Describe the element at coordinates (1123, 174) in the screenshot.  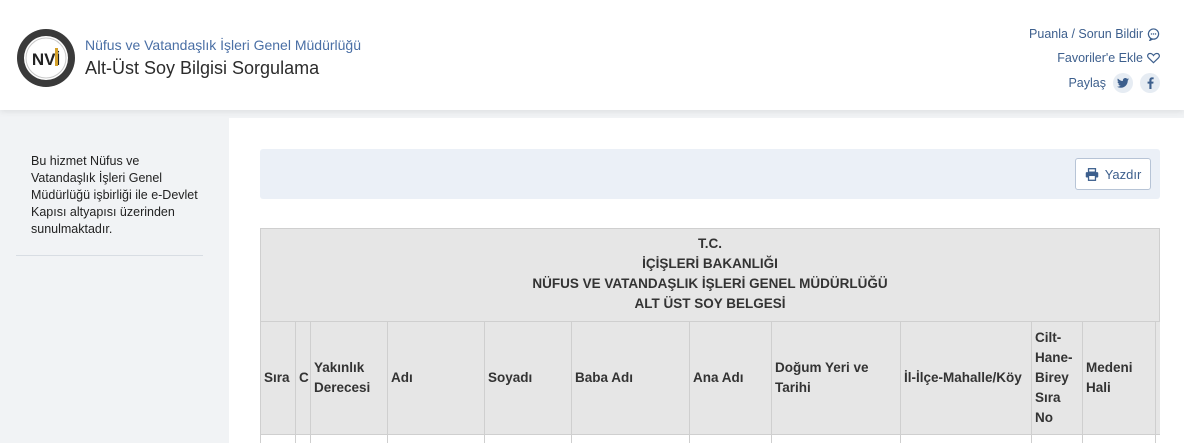
I see `print-label: Yazdır` at that location.